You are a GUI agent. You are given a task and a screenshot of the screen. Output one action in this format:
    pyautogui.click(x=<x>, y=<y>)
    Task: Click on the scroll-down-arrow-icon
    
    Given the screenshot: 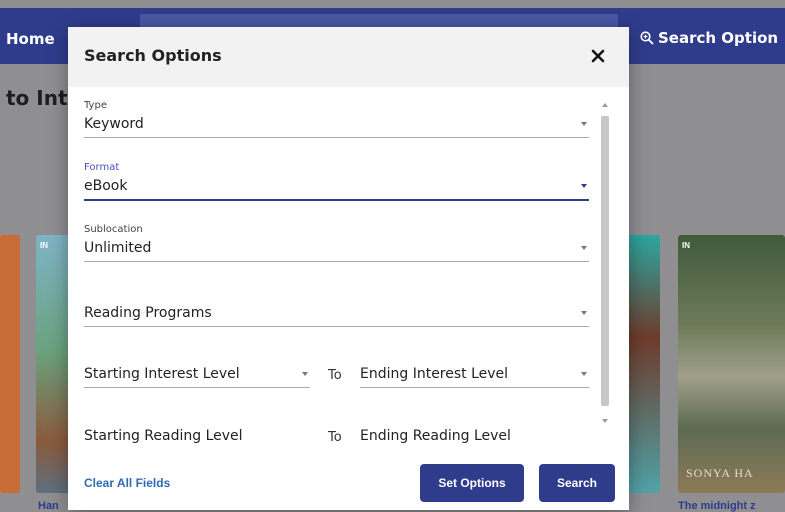 What is the action you would take?
    pyautogui.click(x=605, y=421)
    